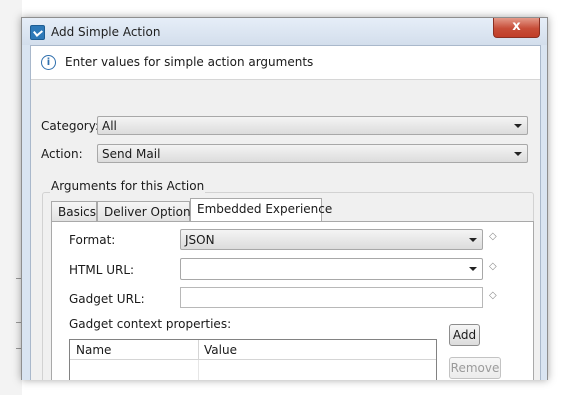 This screenshot has width=566, height=395. What do you see at coordinates (150, 324) in the screenshot?
I see `gadget-context-label: Gadget context properties:` at bounding box center [150, 324].